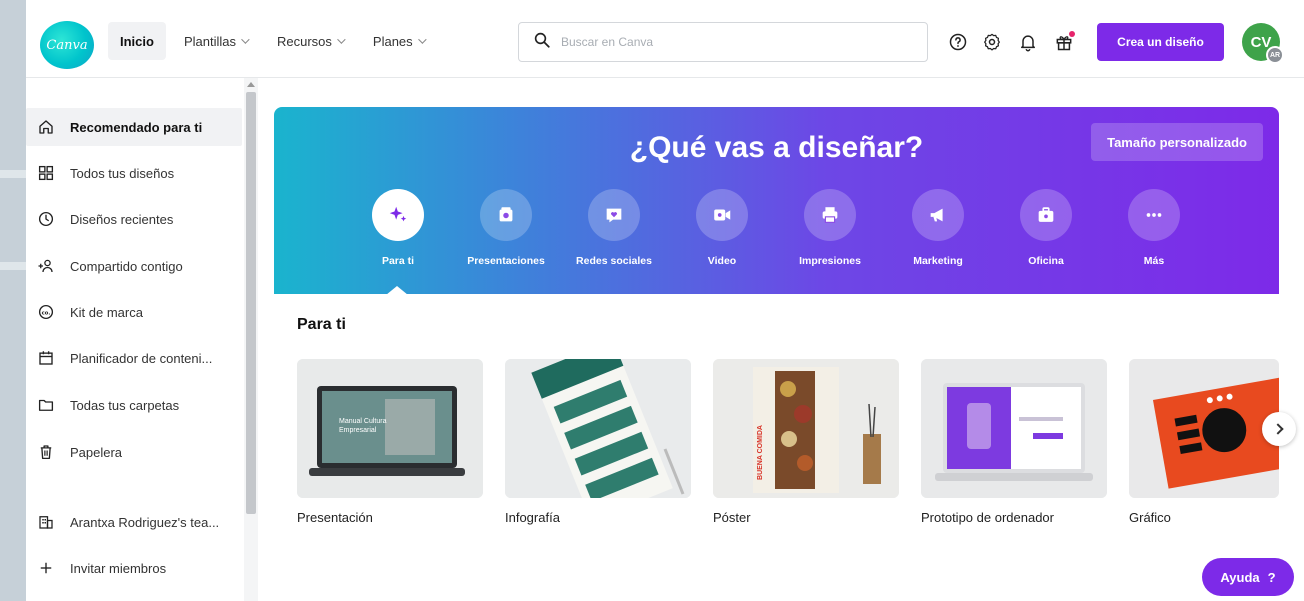 This screenshot has height=601, width=1304. What do you see at coordinates (13, 300) in the screenshot?
I see `background-window-edge` at bounding box center [13, 300].